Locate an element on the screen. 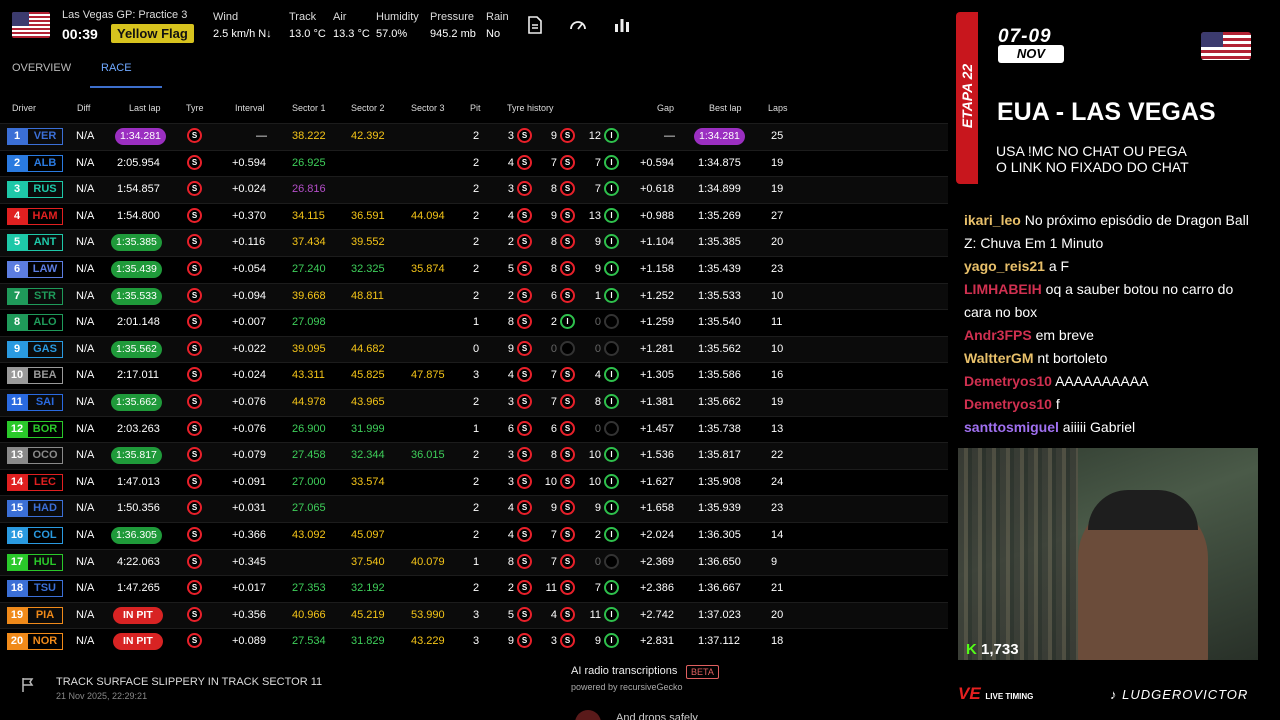 Image resolution: width=1280 pixels, height=720 pixels. stint-lap-count: 3 is located at coordinates (510, 189).